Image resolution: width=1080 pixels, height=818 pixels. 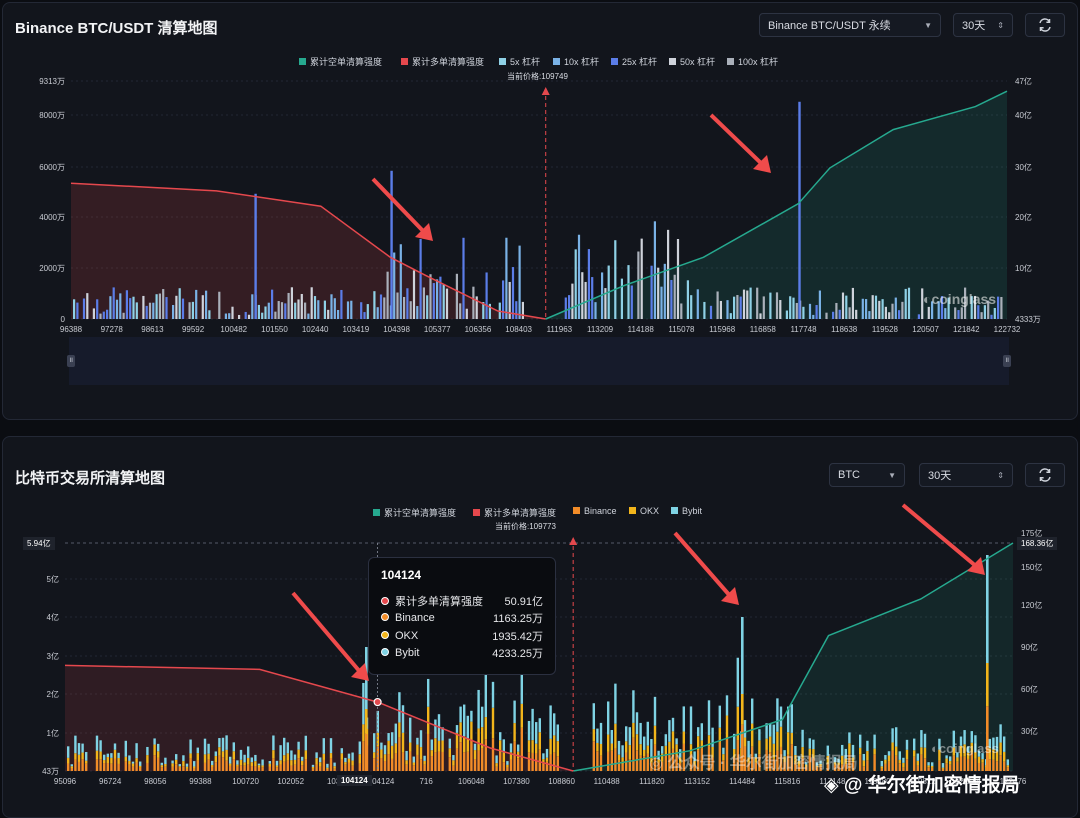 I want to click on slider-handle-right: ॥, so click(x=1007, y=361).